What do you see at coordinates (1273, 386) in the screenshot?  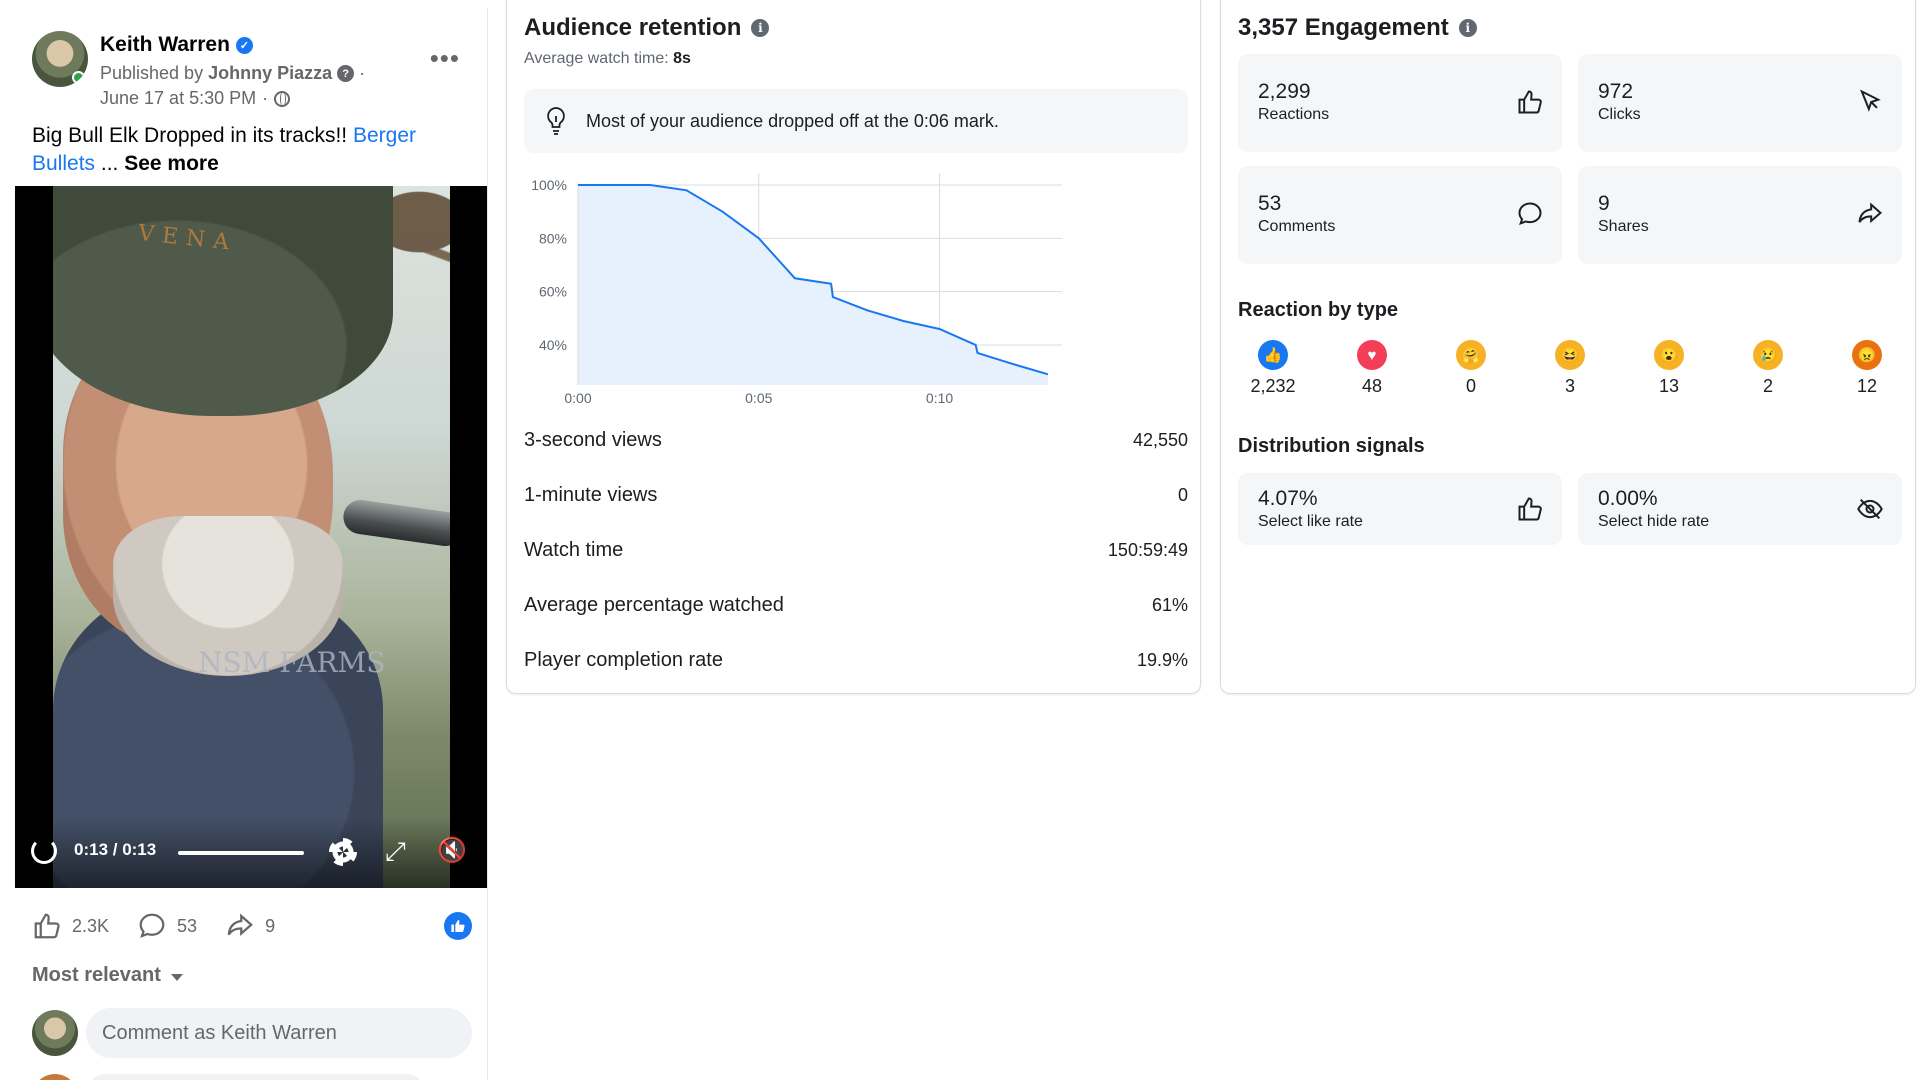 I see `reaction-count: 2,232` at bounding box center [1273, 386].